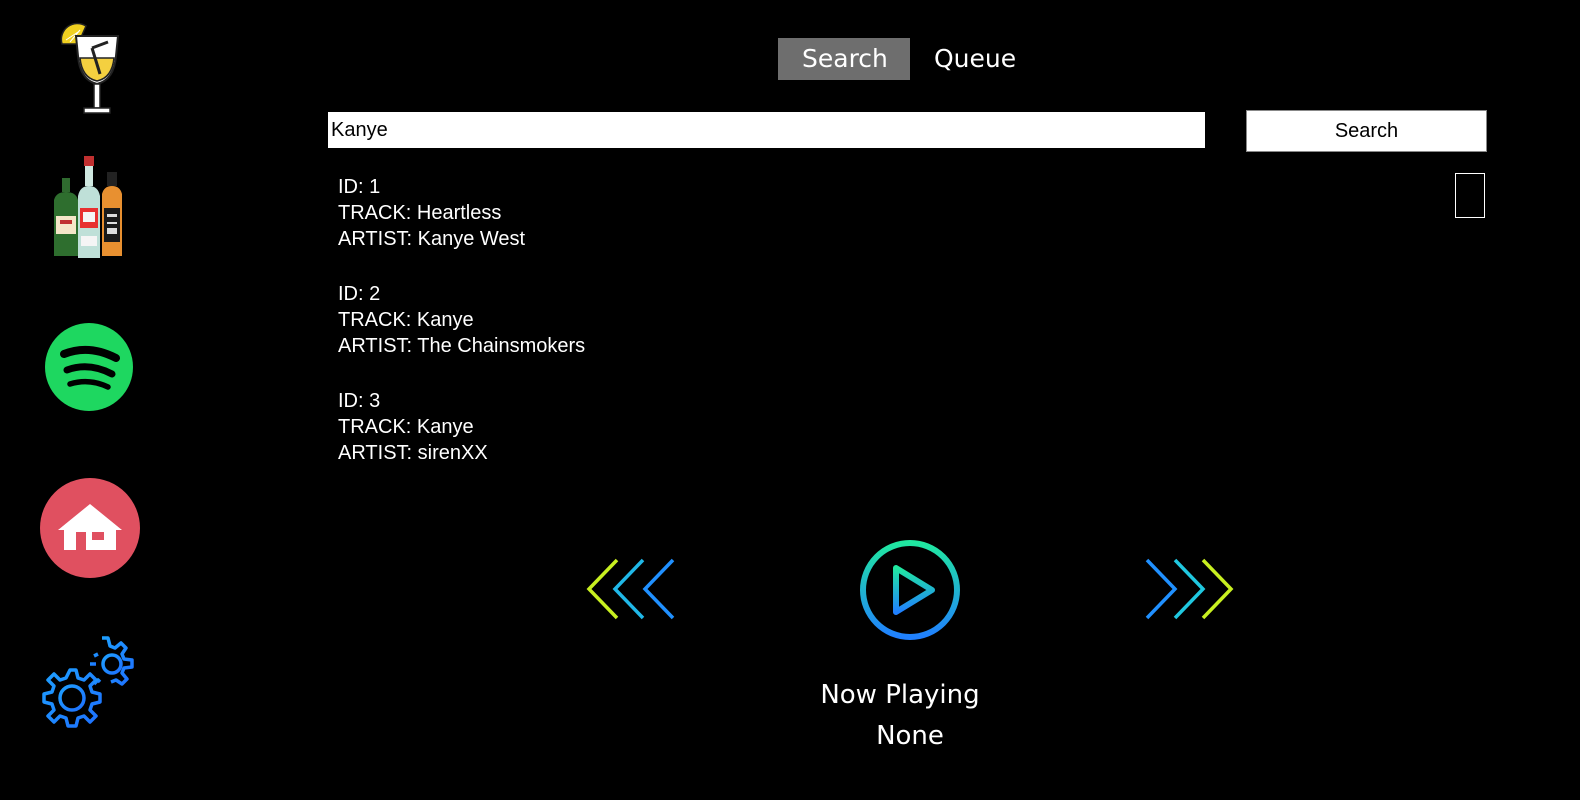 The height and width of the screenshot is (800, 1580). Describe the element at coordinates (359, 187) in the screenshot. I see `result-id: ID: 1` at that location.